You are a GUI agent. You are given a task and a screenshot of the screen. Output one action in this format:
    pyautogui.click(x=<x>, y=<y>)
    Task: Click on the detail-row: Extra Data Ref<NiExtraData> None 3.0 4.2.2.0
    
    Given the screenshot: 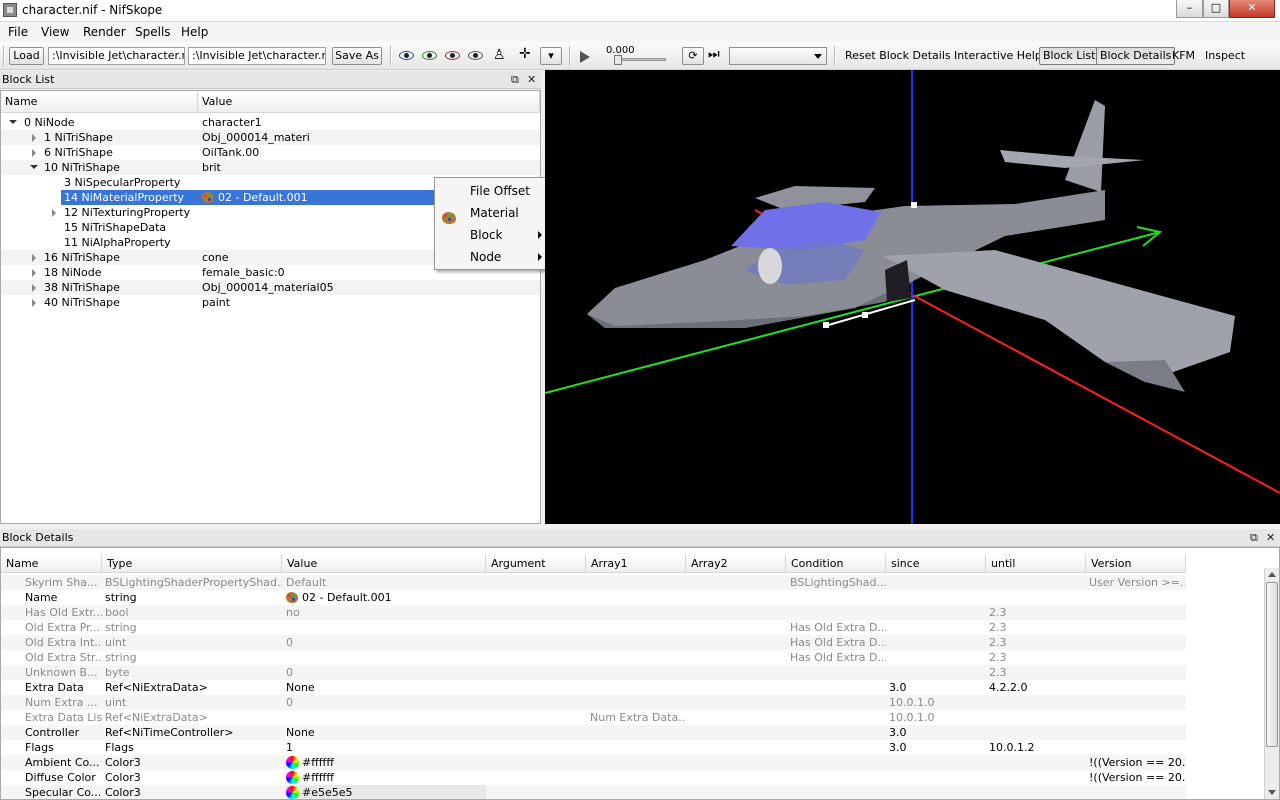 What is the action you would take?
    pyautogui.click(x=593, y=687)
    